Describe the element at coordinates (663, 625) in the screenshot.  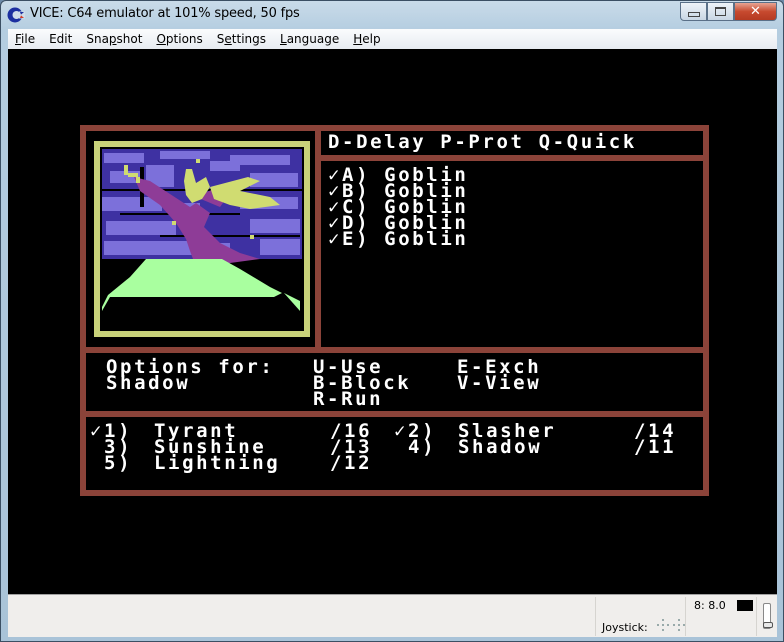
I see `joystick-port1-icon` at that location.